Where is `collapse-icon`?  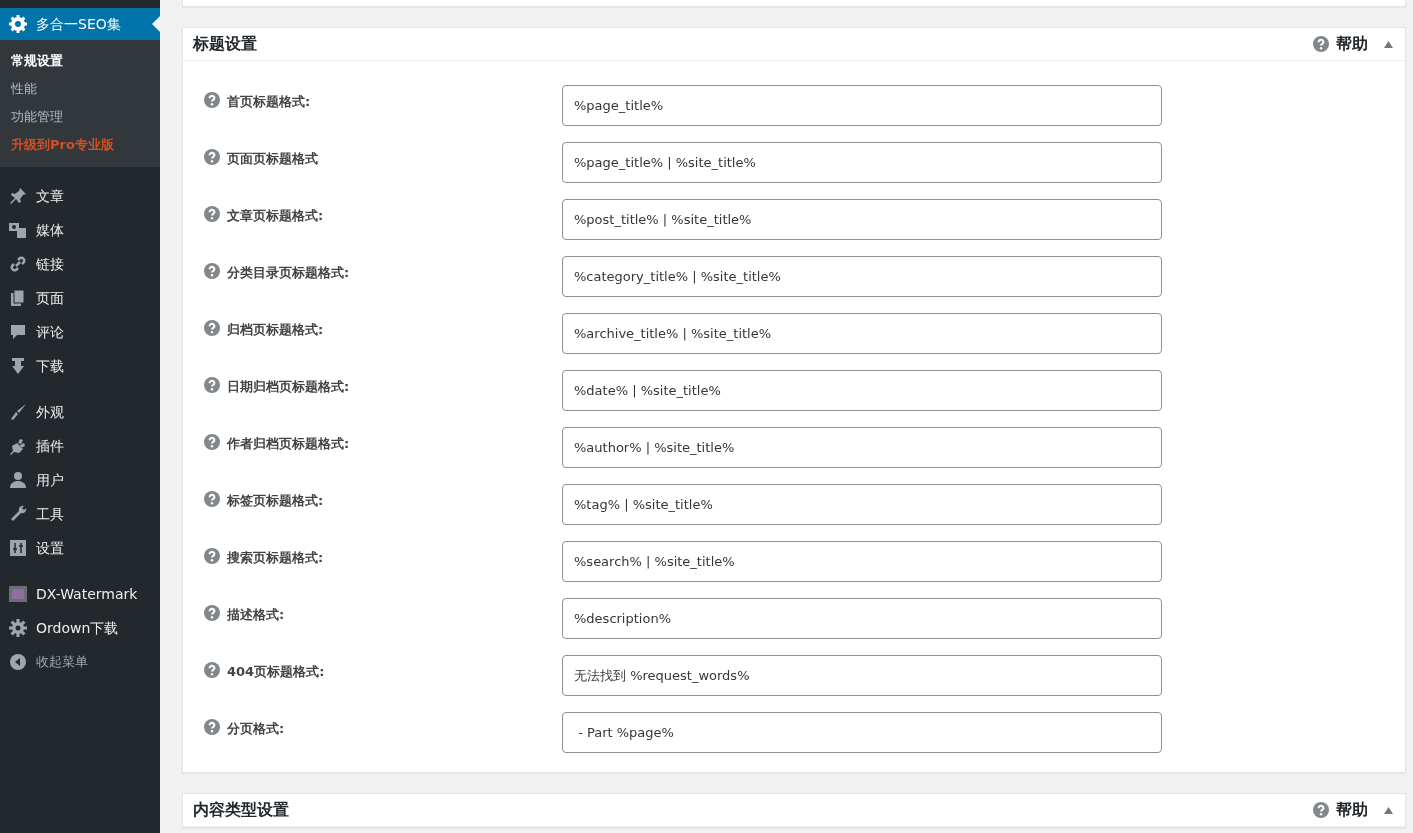
collapse-icon is located at coordinates (18, 662).